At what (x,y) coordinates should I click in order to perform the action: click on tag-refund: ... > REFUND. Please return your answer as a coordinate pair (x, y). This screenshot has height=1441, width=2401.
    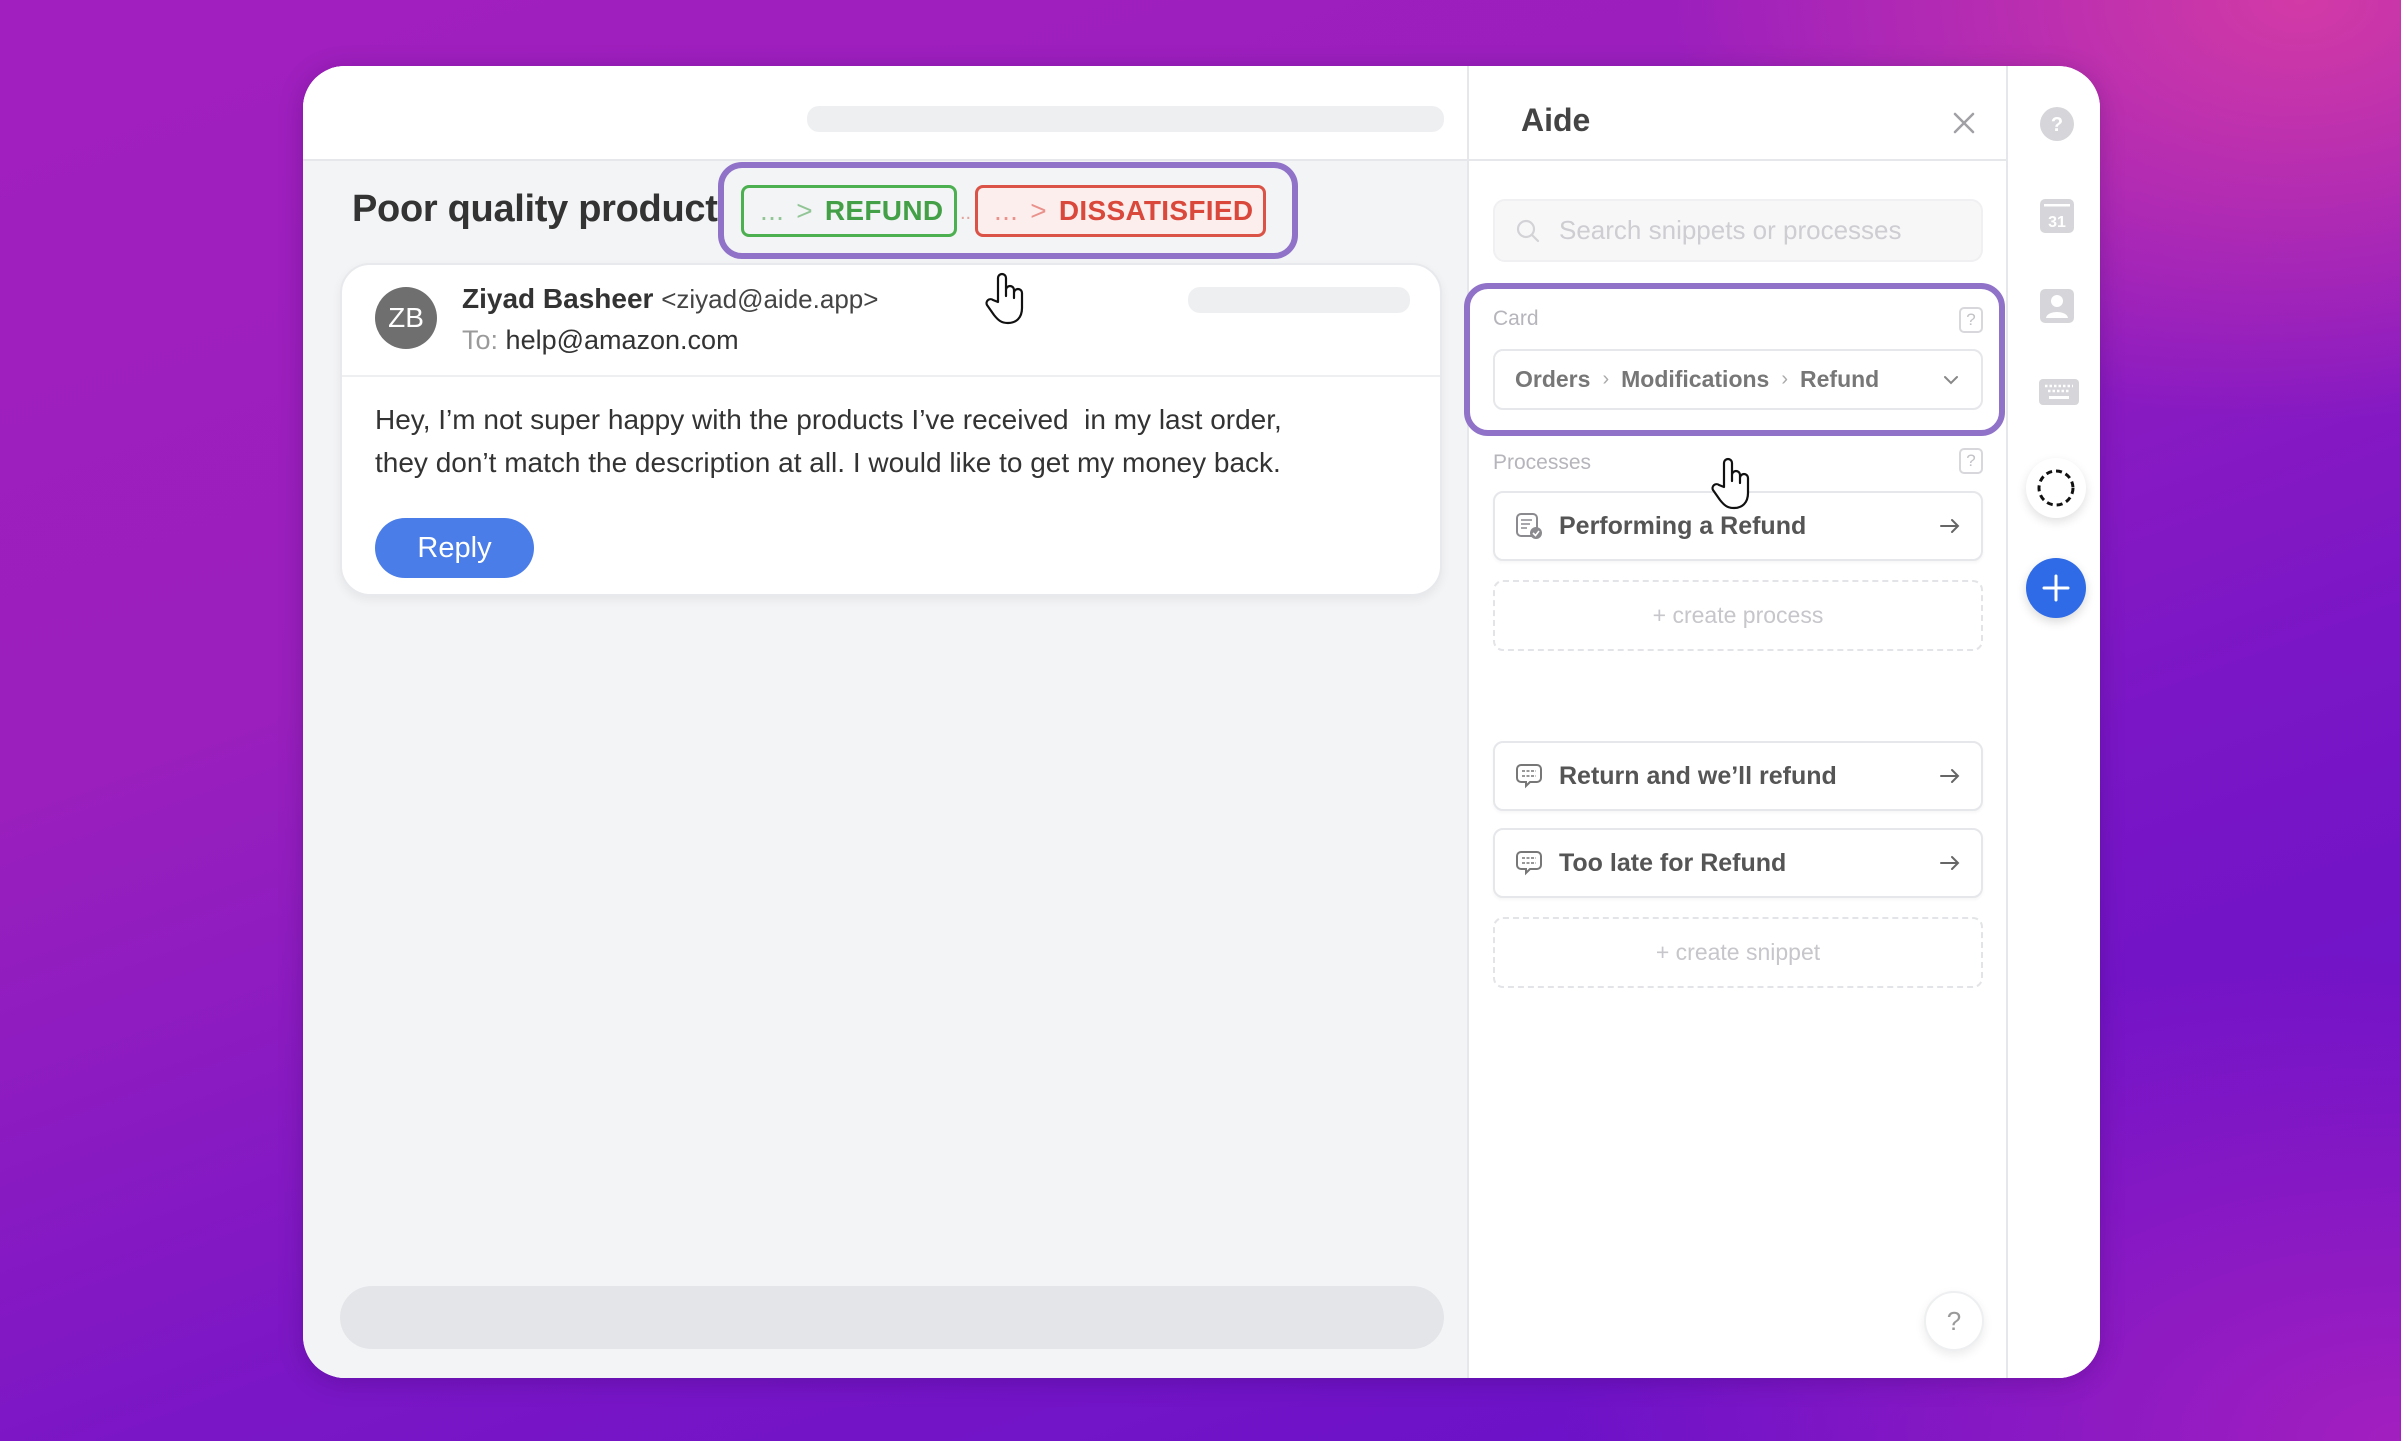
    Looking at the image, I should click on (849, 211).